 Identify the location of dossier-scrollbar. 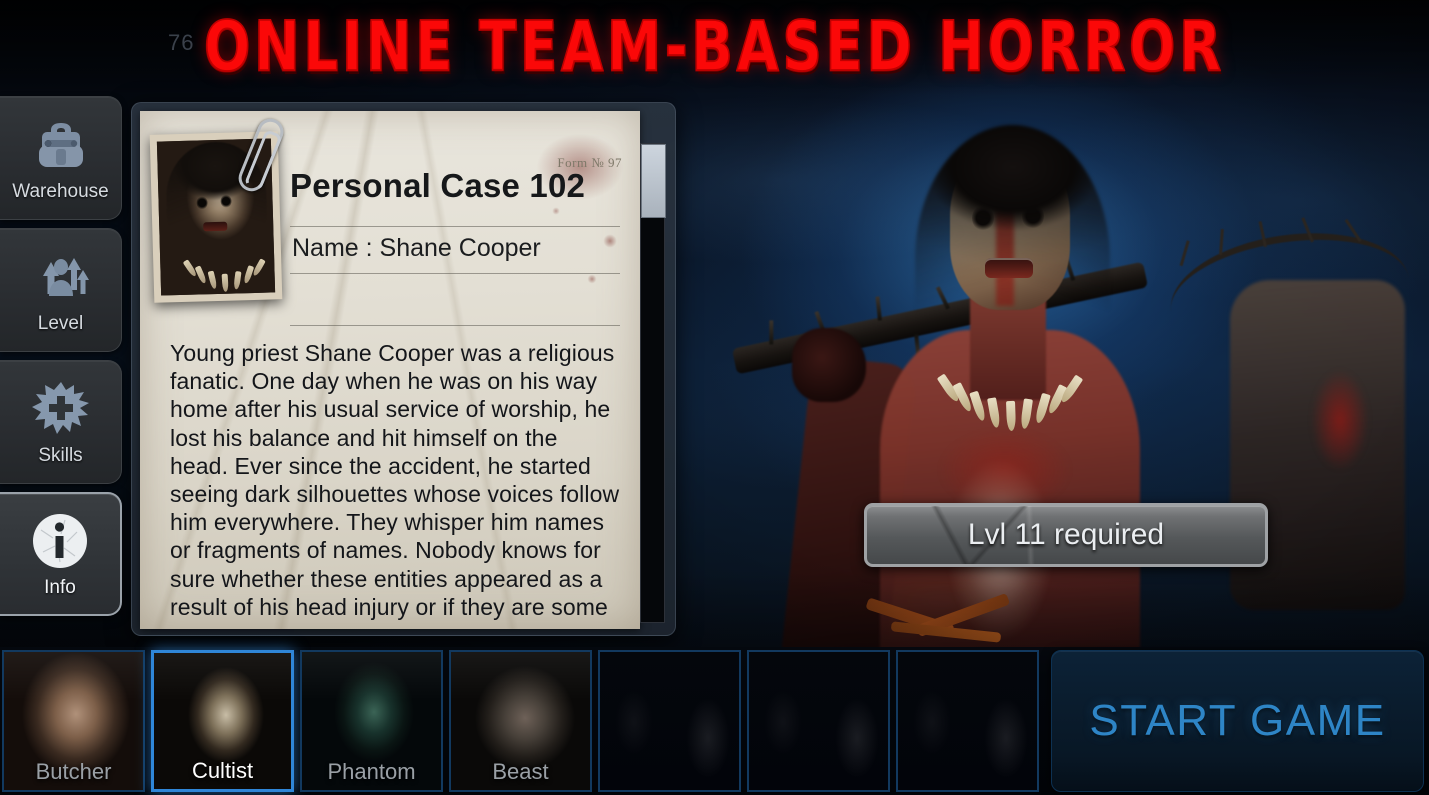
(653, 383).